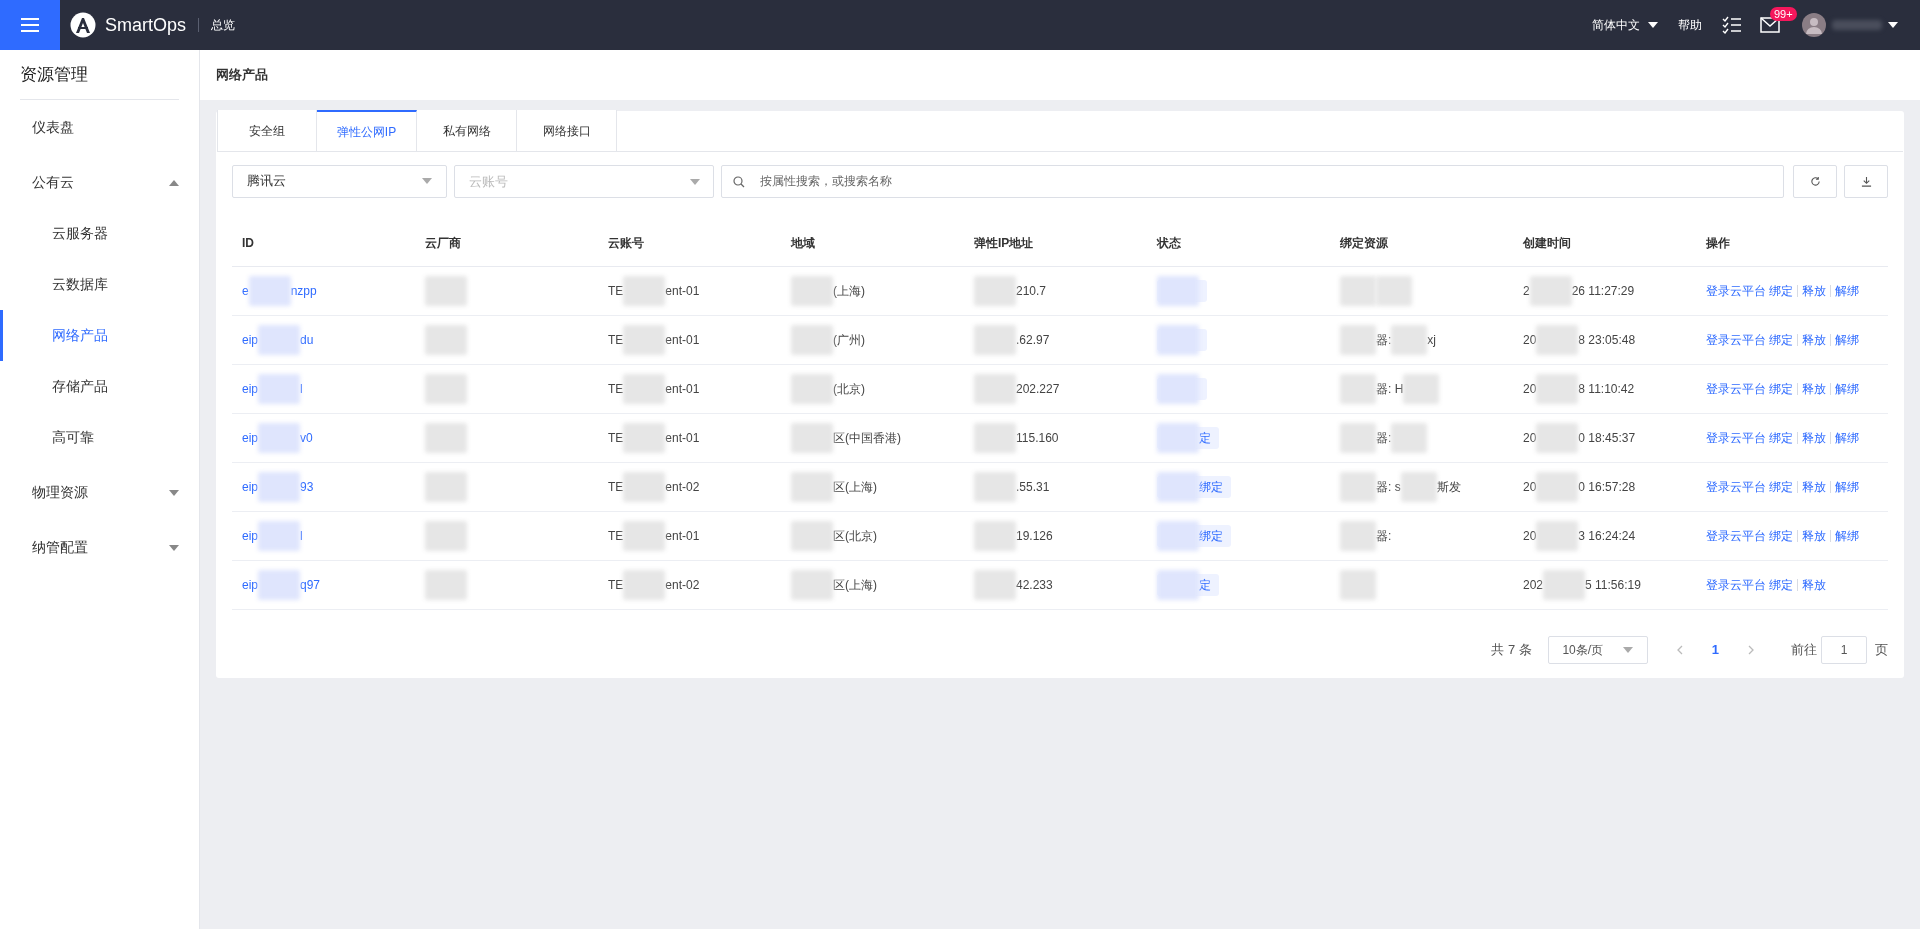 This screenshot has height=929, width=1920. What do you see at coordinates (1034, 585) in the screenshot?
I see `cell-text: 42.233` at bounding box center [1034, 585].